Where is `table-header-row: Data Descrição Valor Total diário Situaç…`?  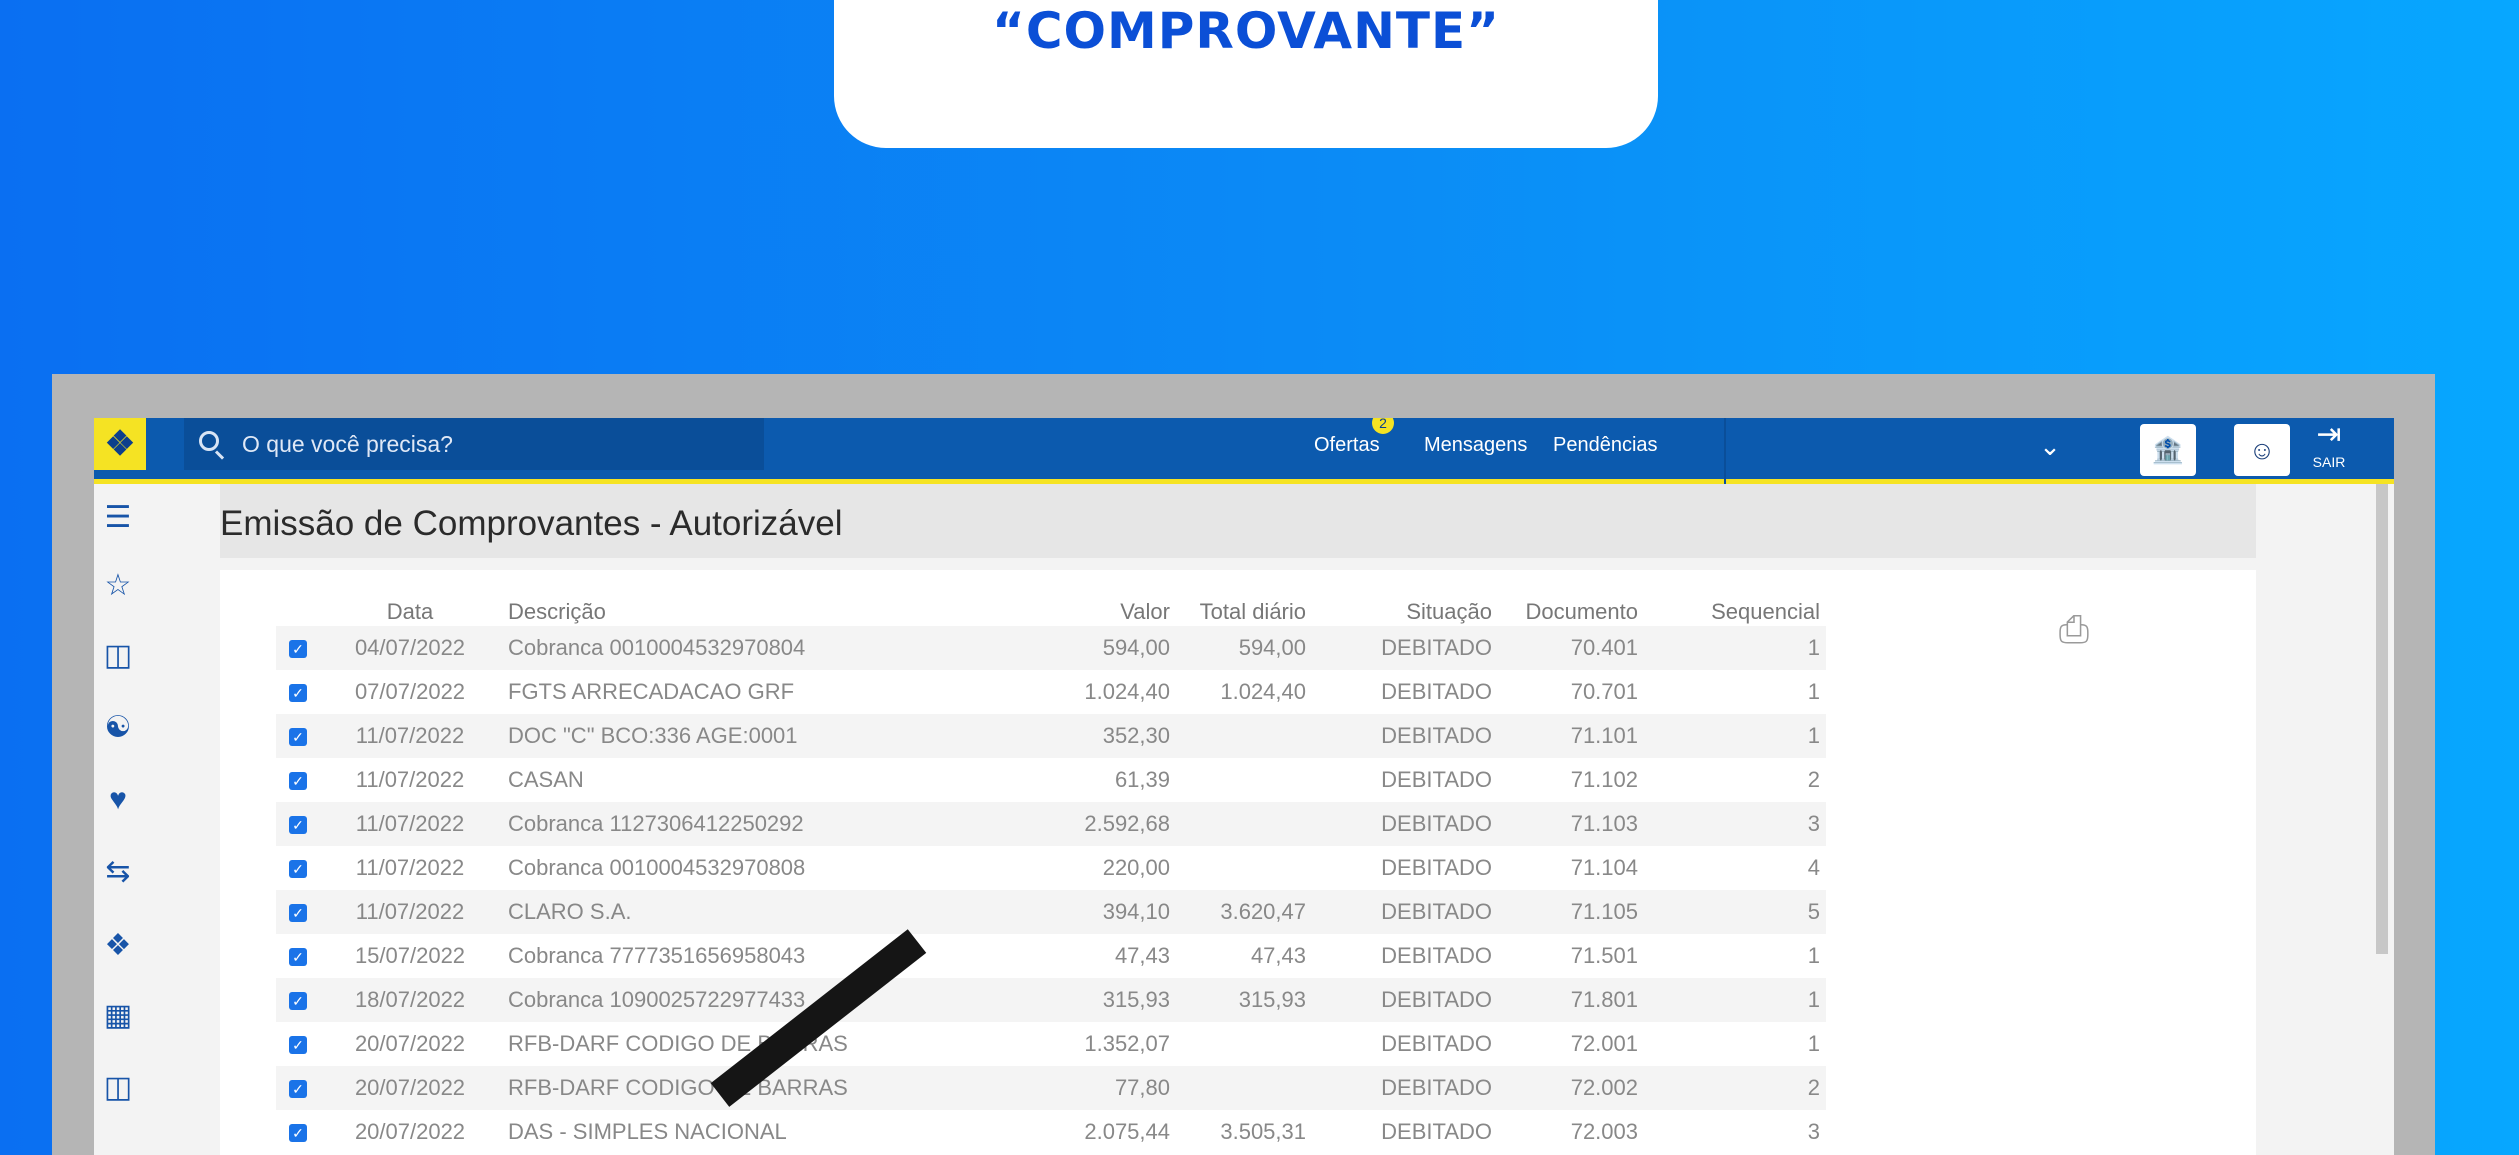 table-header-row: Data Descrição Valor Total diário Situaç… is located at coordinates (1051, 612).